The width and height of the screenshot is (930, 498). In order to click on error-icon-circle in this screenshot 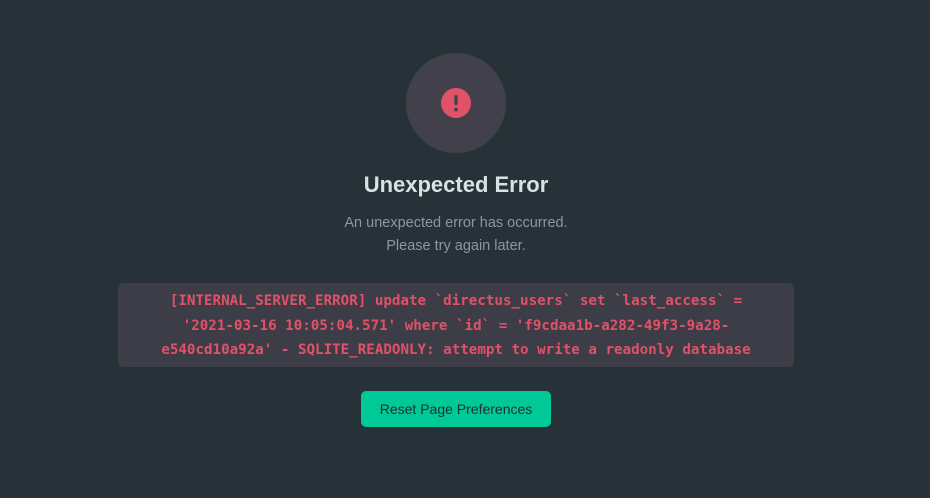, I will do `click(456, 103)`.